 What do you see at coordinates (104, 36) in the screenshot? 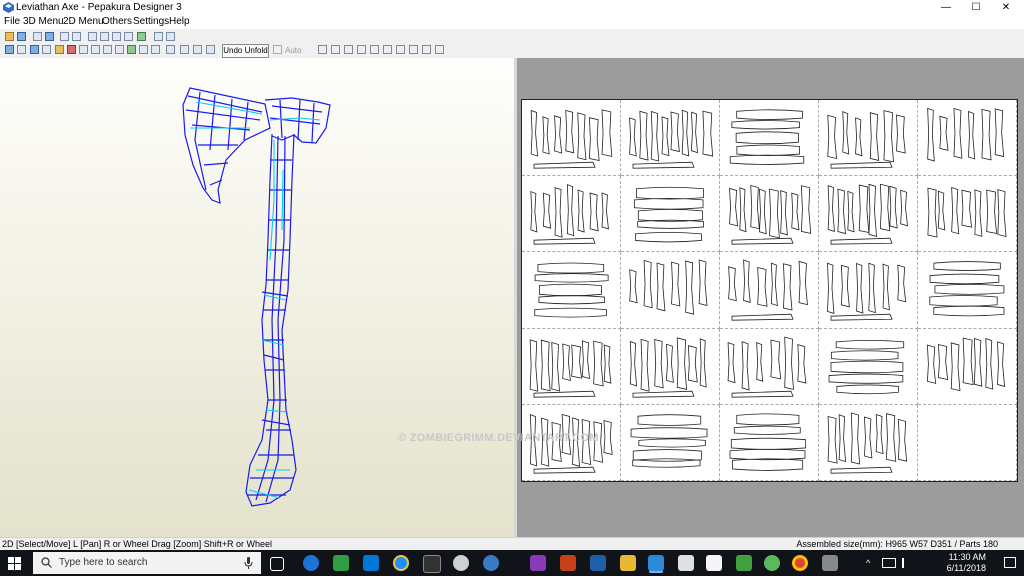
I see `cut-icon` at bounding box center [104, 36].